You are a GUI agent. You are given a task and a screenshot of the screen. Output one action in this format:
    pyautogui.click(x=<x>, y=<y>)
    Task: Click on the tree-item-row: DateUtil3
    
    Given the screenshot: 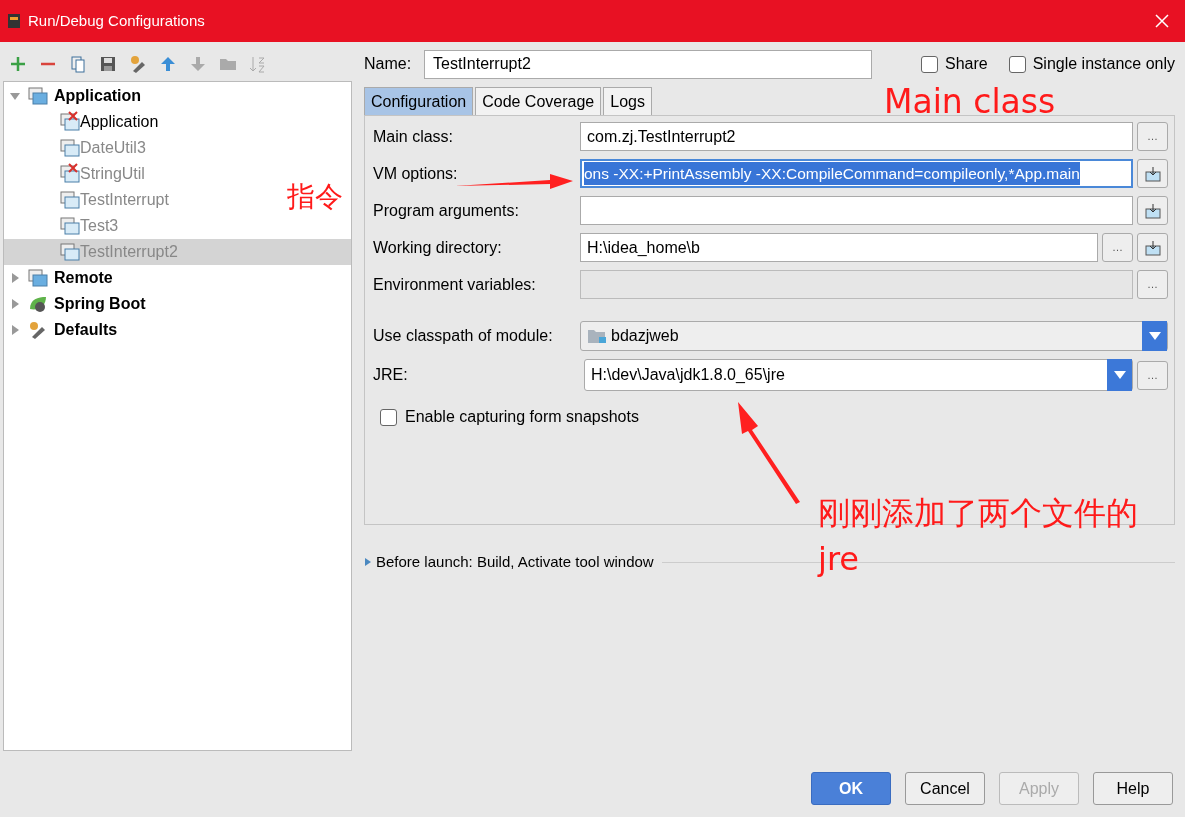 What is the action you would take?
    pyautogui.click(x=75, y=148)
    